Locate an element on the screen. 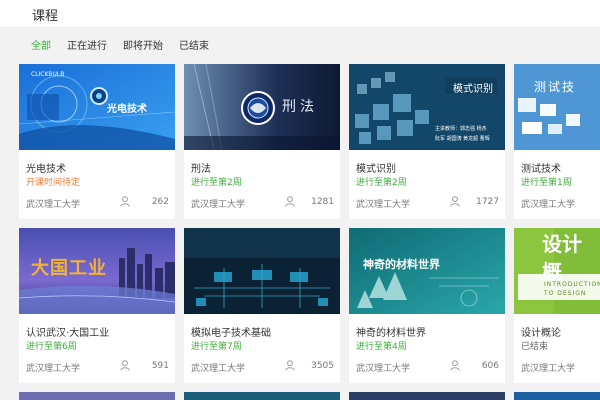 This screenshot has height=400, width=600. course-thumbnail: 大国工业 is located at coordinates (97, 271).